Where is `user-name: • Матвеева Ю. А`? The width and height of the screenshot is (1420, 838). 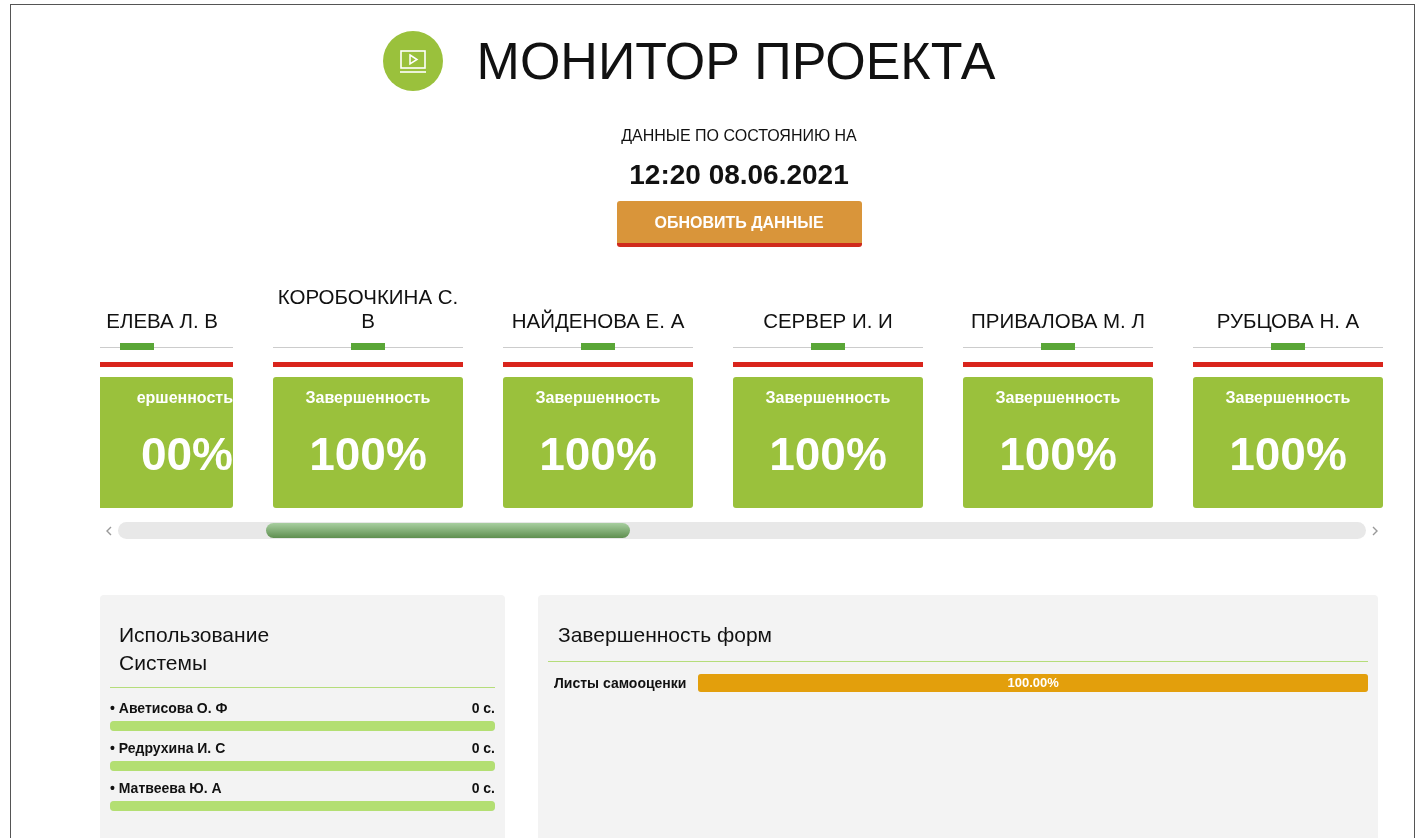
user-name: • Матвеева Ю. А is located at coordinates (166, 788).